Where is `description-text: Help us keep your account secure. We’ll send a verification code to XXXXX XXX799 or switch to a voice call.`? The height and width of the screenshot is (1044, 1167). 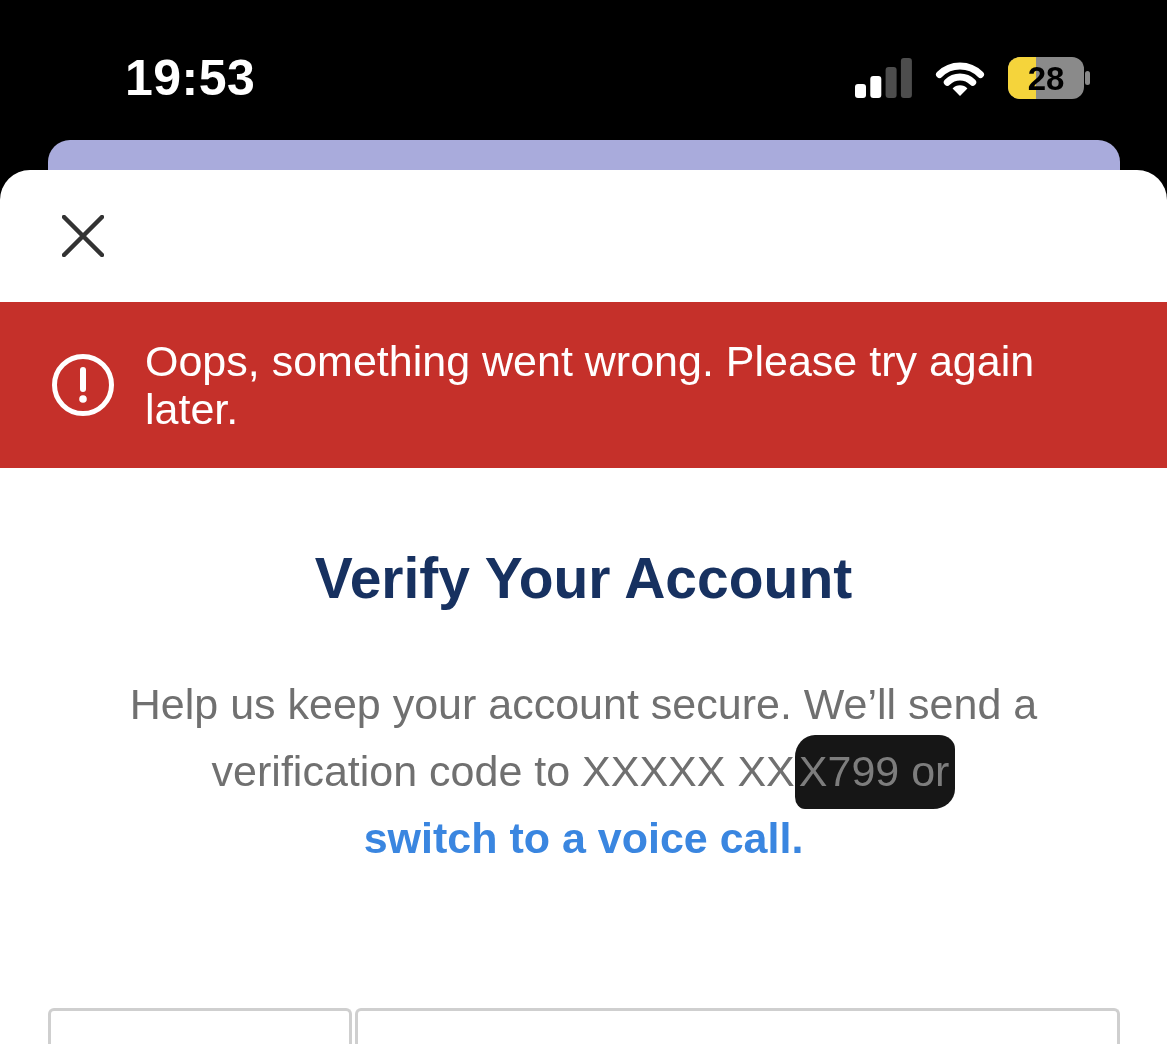 description-text: Help us keep your account secure. We’ll send a verification code to XXXXX XXX799 or switch to a voice call. is located at coordinates (583, 771).